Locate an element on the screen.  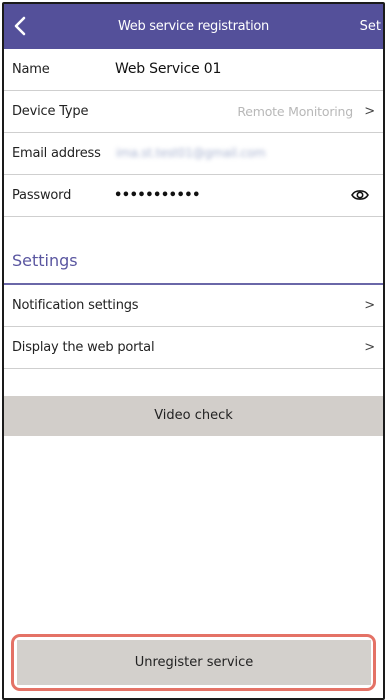
name-row: Name Web Service 01 is located at coordinates (193, 70).